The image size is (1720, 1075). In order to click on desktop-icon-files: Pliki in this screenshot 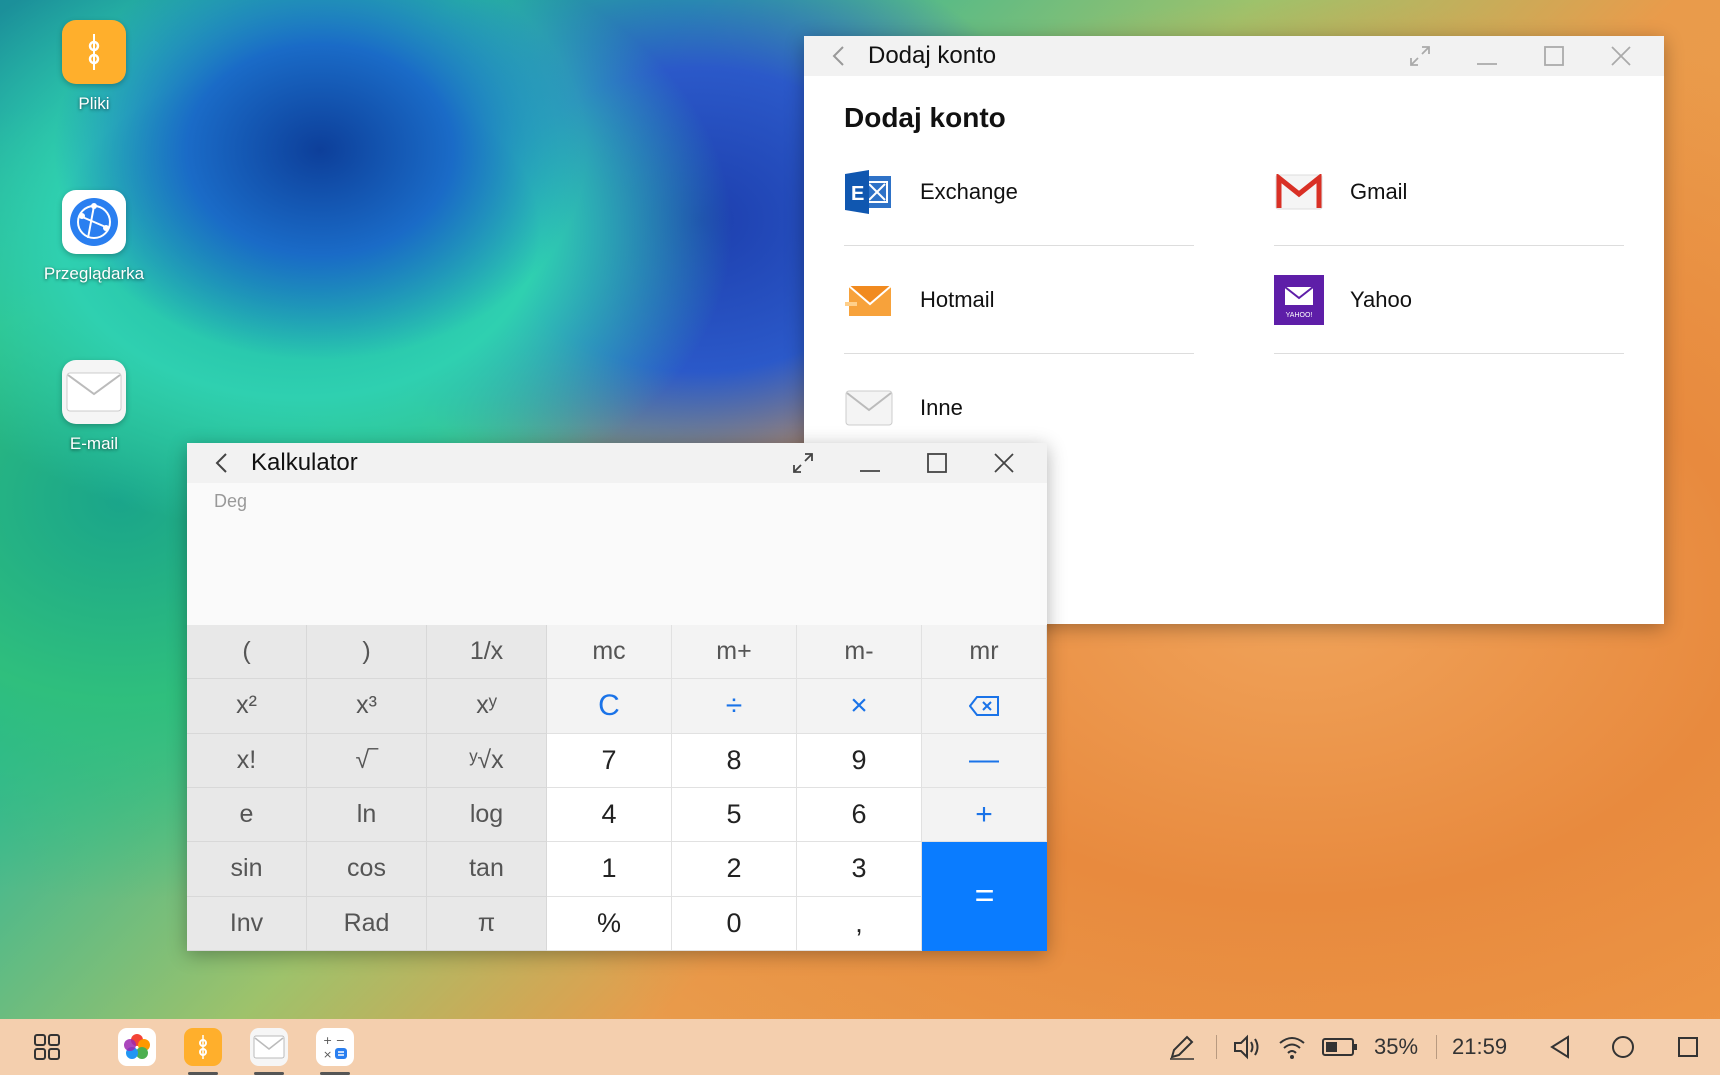, I will do `click(94, 67)`.